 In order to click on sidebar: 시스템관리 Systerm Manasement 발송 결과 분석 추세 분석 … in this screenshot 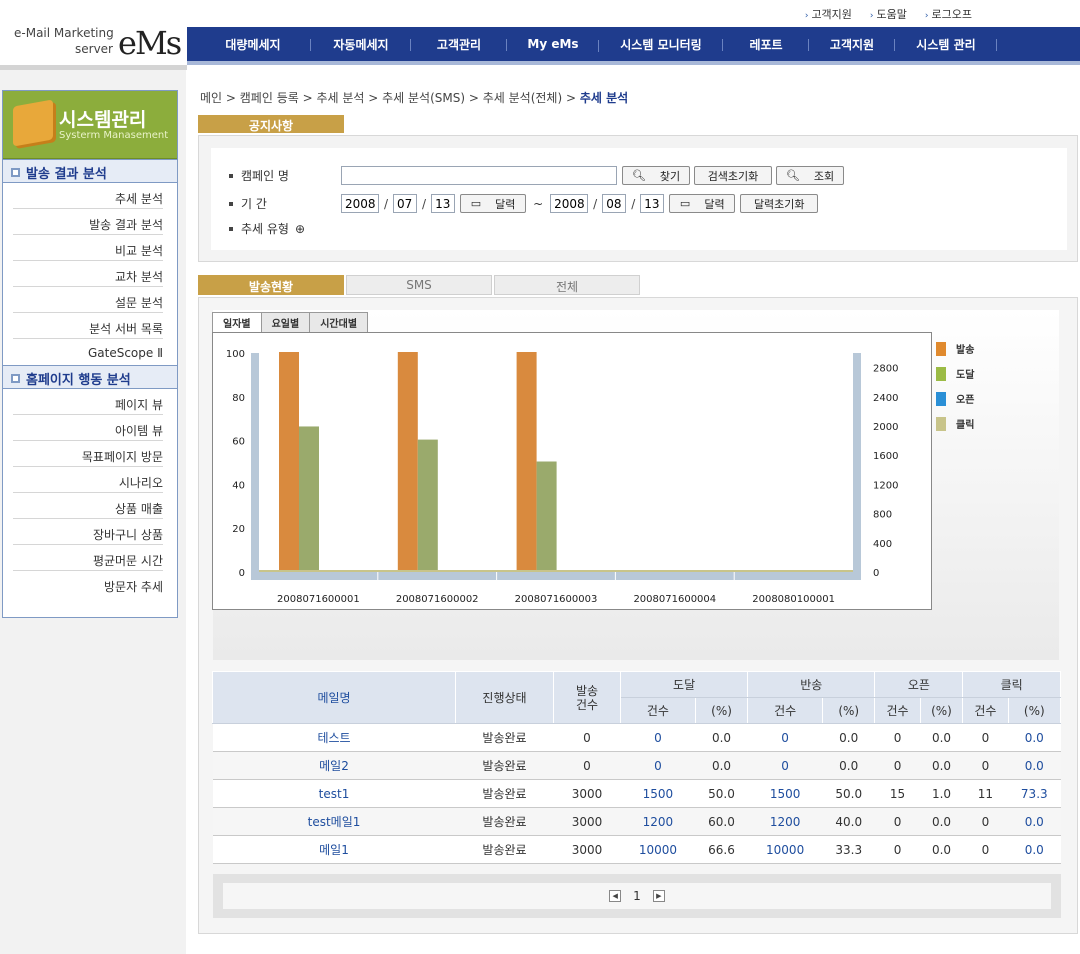, I will do `click(90, 354)`.